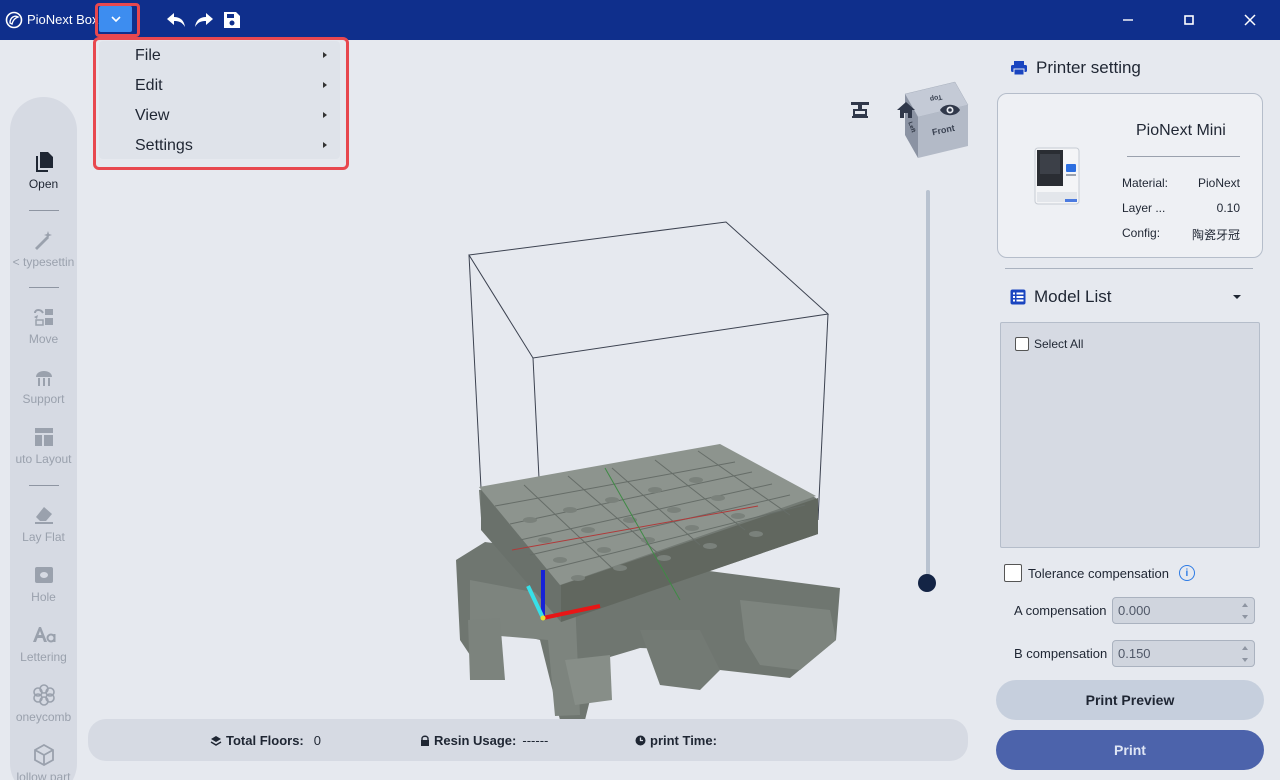 The height and width of the screenshot is (780, 1280). Describe the element at coordinates (640, 20) in the screenshot. I see `title-bar: PioNext Box` at that location.